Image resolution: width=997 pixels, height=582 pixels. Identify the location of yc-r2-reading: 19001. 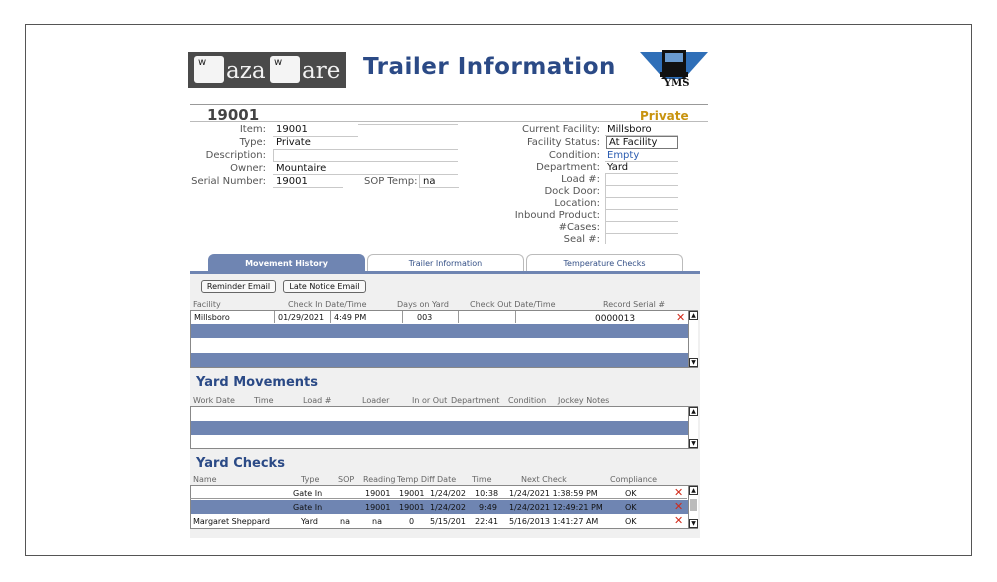
(378, 507).